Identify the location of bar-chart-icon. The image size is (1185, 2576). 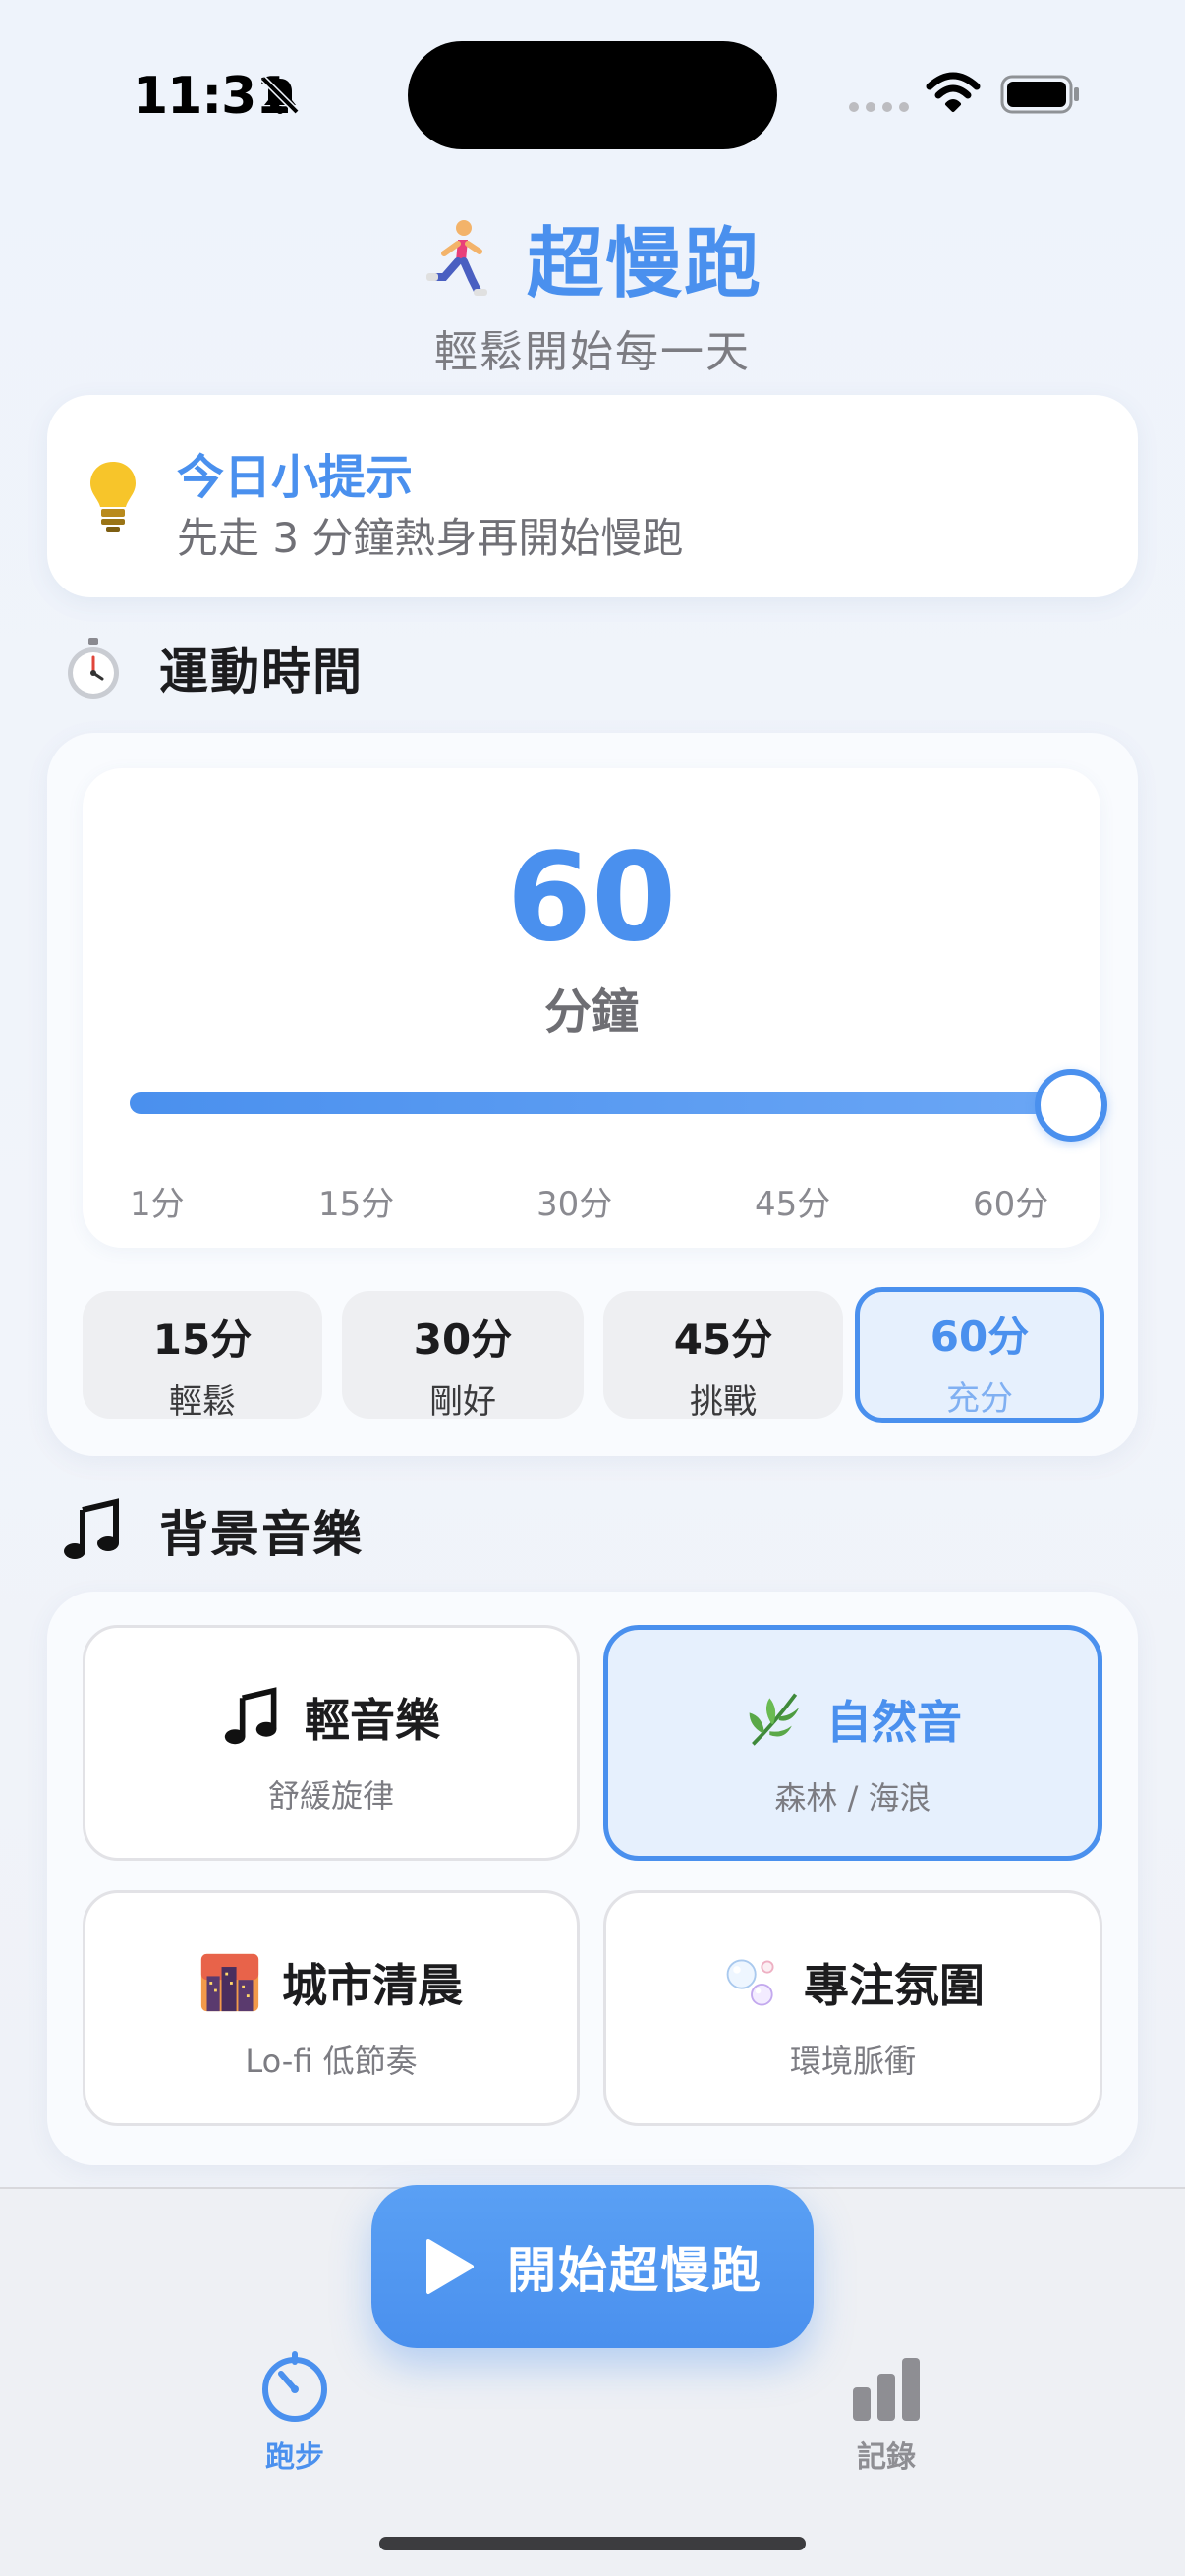
(887, 2389).